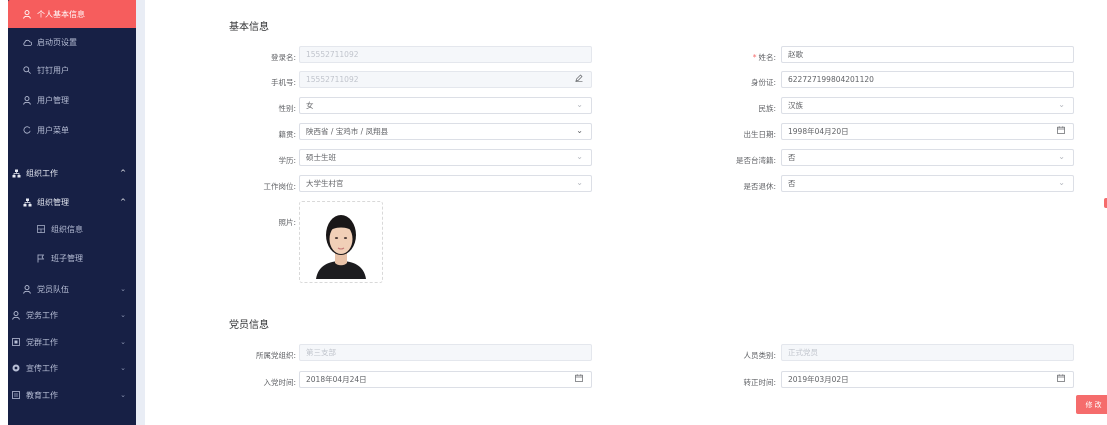 Image resolution: width=1107 pixels, height=425 pixels. I want to click on birth-date-value: 1998年04月20日, so click(818, 131).